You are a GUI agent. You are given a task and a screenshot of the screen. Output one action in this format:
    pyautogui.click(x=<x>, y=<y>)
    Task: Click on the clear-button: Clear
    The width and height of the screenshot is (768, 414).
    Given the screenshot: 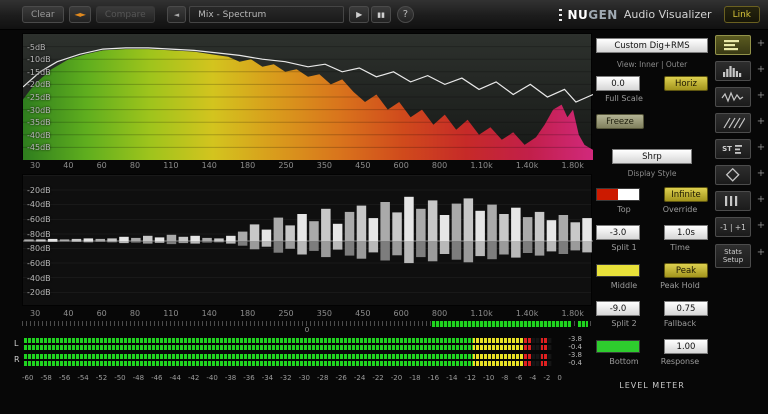 What is the action you would take?
    pyautogui.click(x=43, y=14)
    